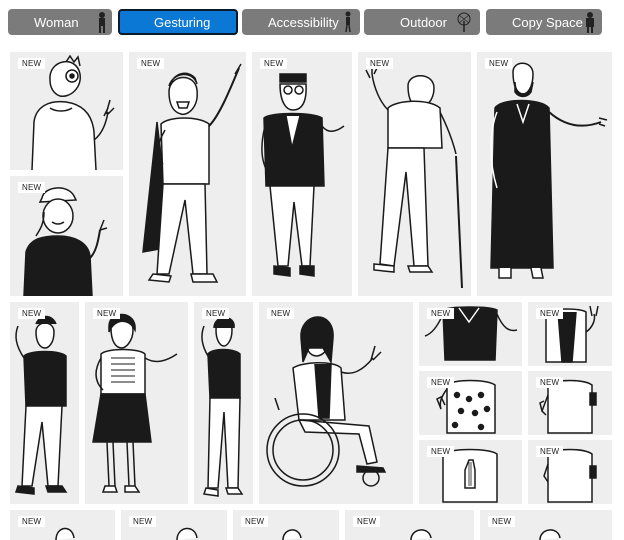  I want to click on illustration-card-man-thobe: NEW, so click(544, 174).